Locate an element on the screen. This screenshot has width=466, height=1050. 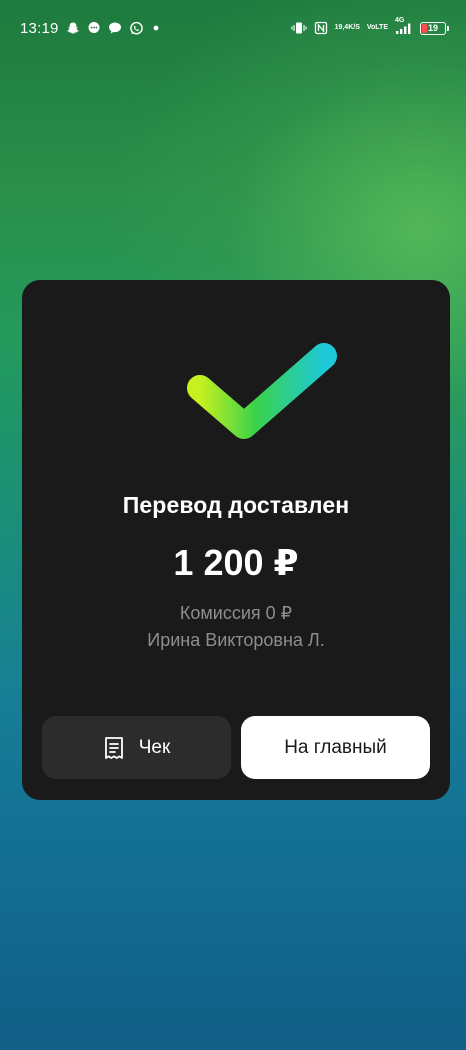
signal-icon: 4G is located at coordinates (404, 26).